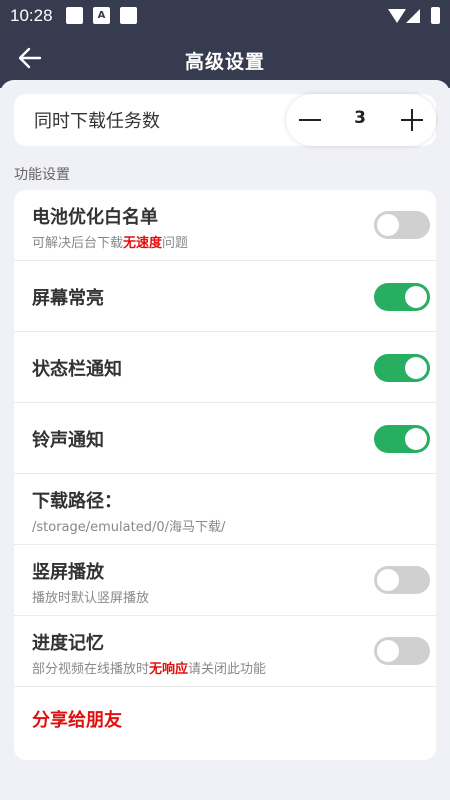 Image resolution: width=450 pixels, height=800 pixels. I want to click on share-row: 分享给朋友, so click(225, 722).